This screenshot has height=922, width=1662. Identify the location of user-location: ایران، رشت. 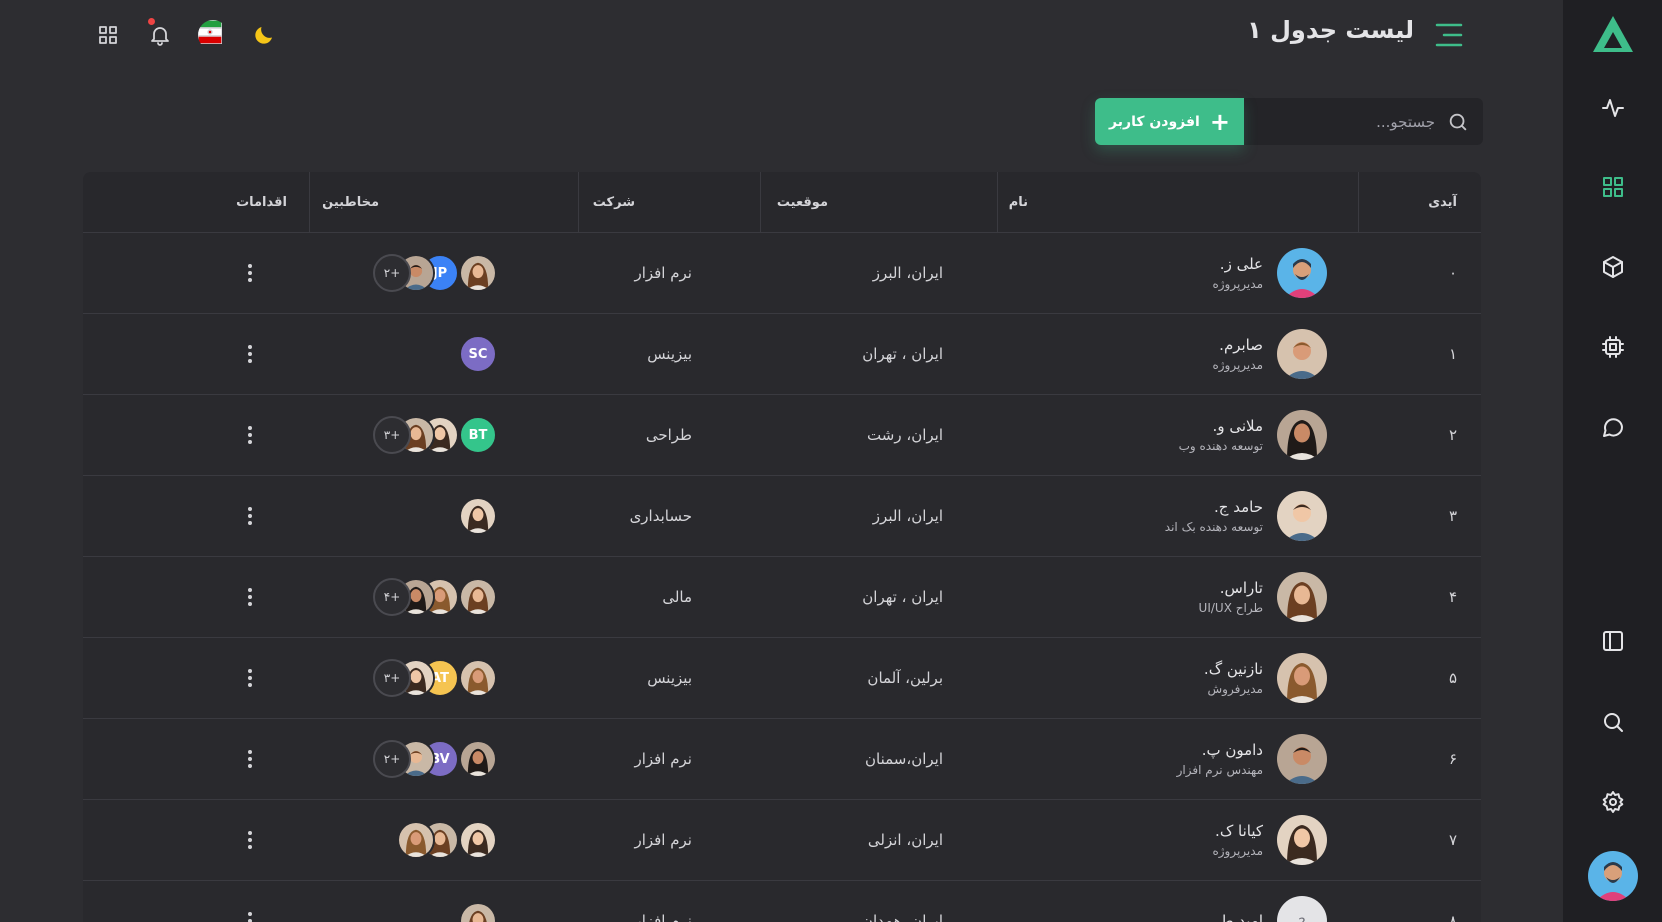
(905, 435).